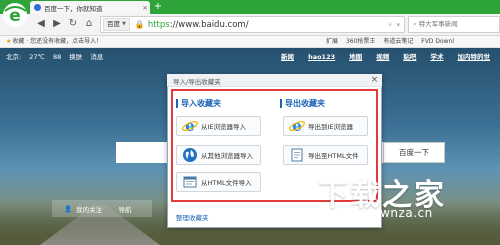 The height and width of the screenshot is (245, 500). What do you see at coordinates (57, 24) in the screenshot?
I see `forward-icon: ▶` at bounding box center [57, 24].